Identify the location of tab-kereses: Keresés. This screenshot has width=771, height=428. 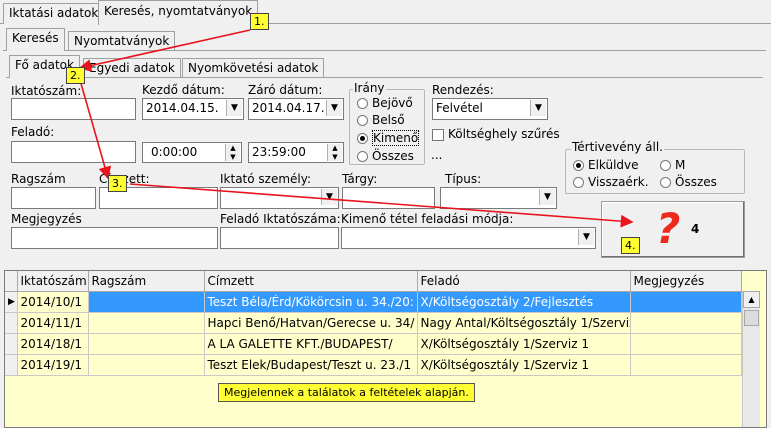
(35, 39).